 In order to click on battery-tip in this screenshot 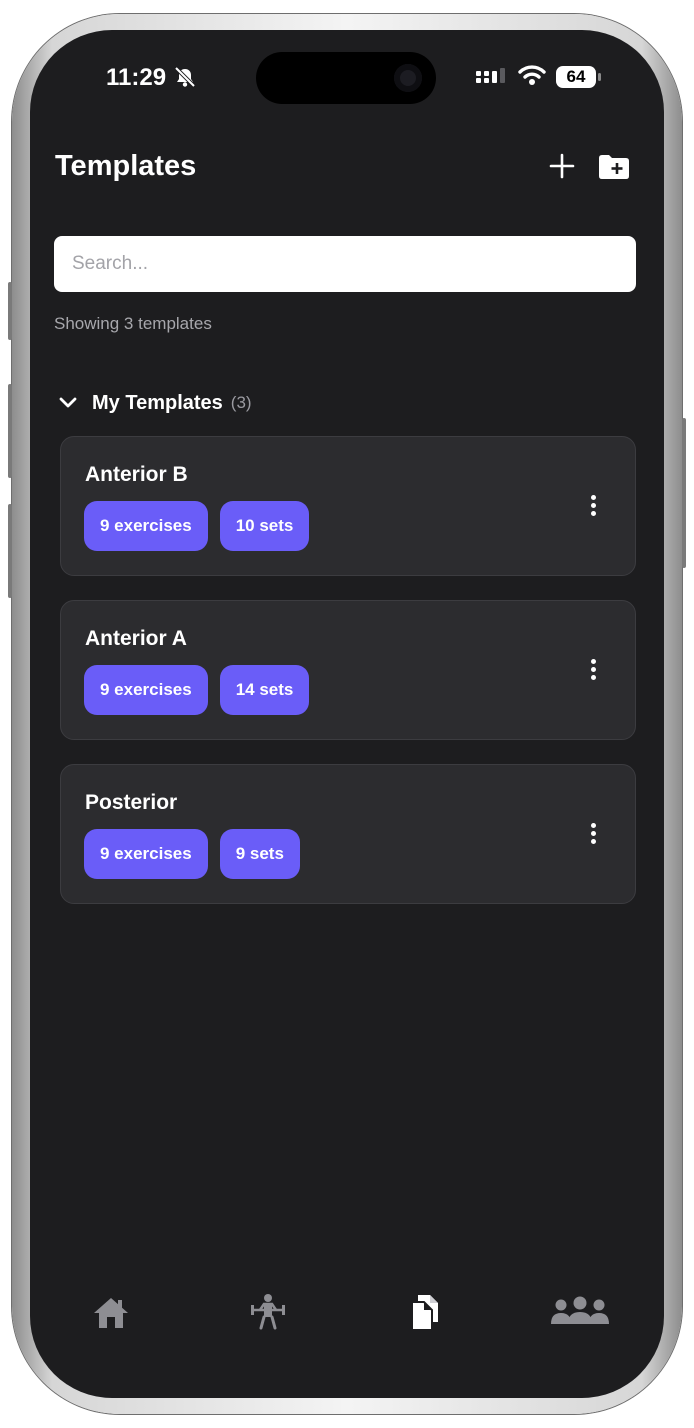, I will do `click(599, 77)`.